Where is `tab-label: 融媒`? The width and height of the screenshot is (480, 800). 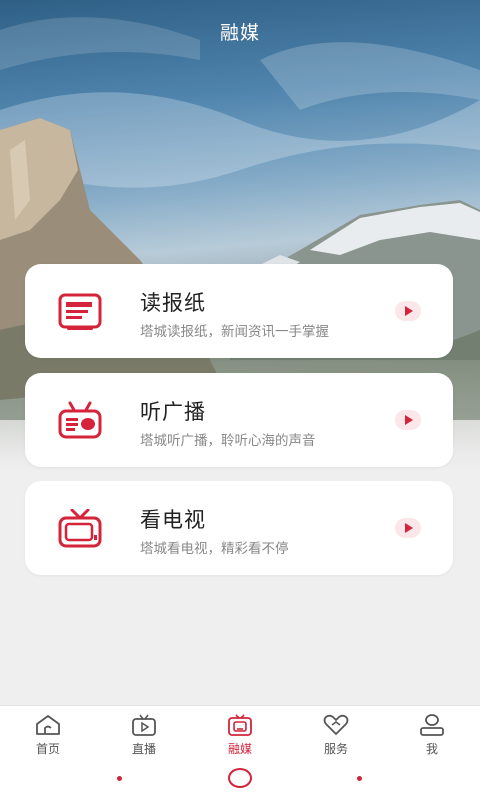
tab-label: 融媒 is located at coordinates (239, 749).